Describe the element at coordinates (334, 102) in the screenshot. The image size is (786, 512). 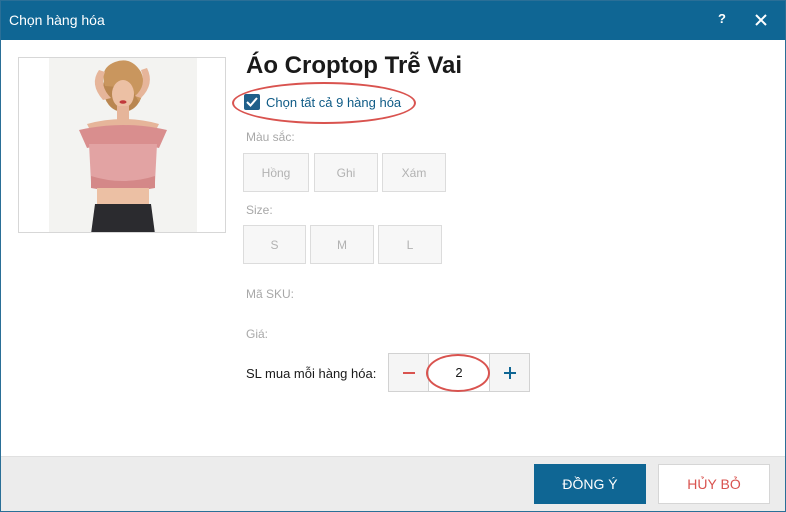
I see `select-all-label: Chọn tất cả 9 hàng hóa` at that location.